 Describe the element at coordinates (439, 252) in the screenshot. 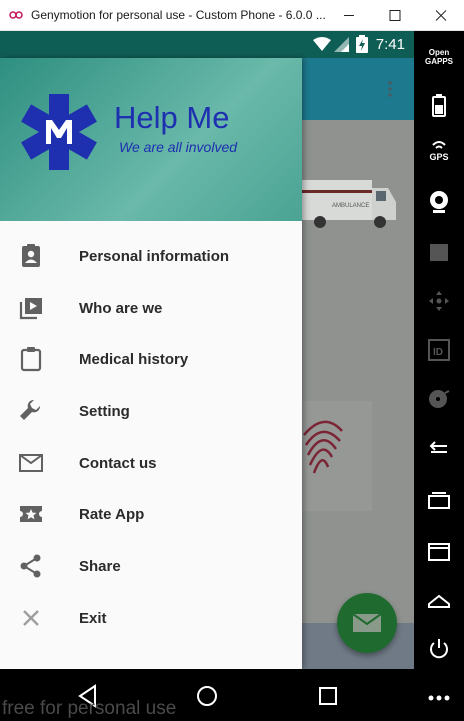

I see `video-icon` at that location.